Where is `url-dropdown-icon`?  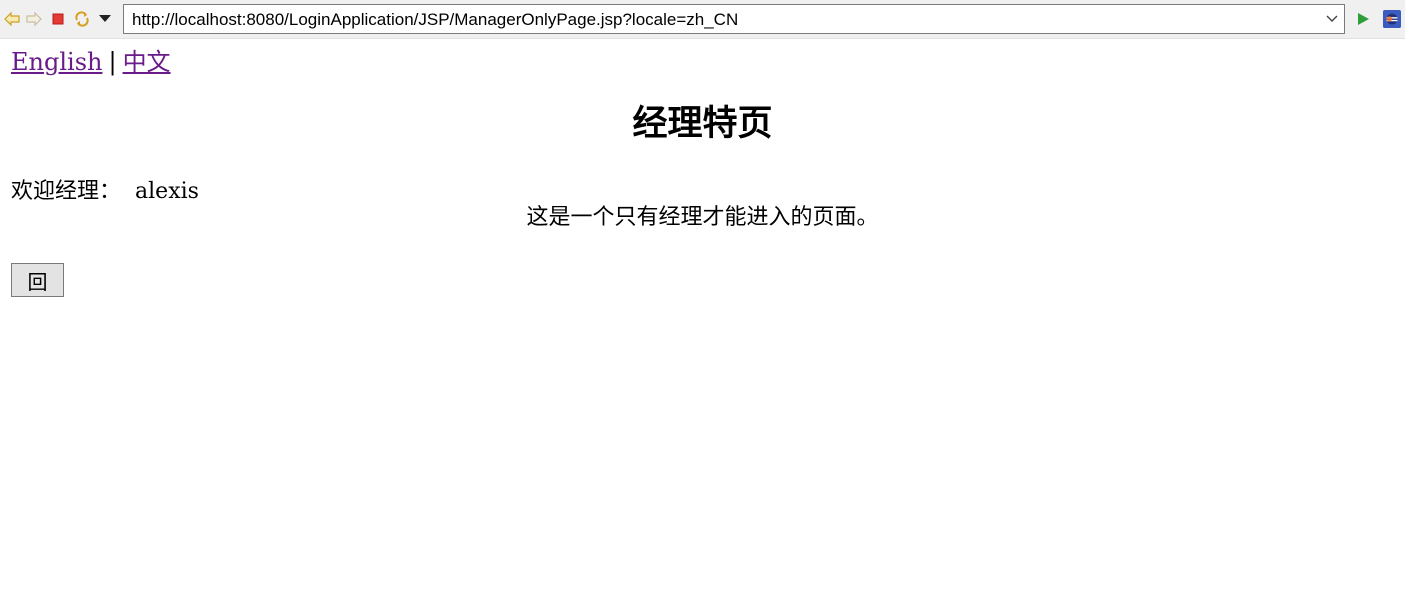 url-dropdown-icon is located at coordinates (1332, 19).